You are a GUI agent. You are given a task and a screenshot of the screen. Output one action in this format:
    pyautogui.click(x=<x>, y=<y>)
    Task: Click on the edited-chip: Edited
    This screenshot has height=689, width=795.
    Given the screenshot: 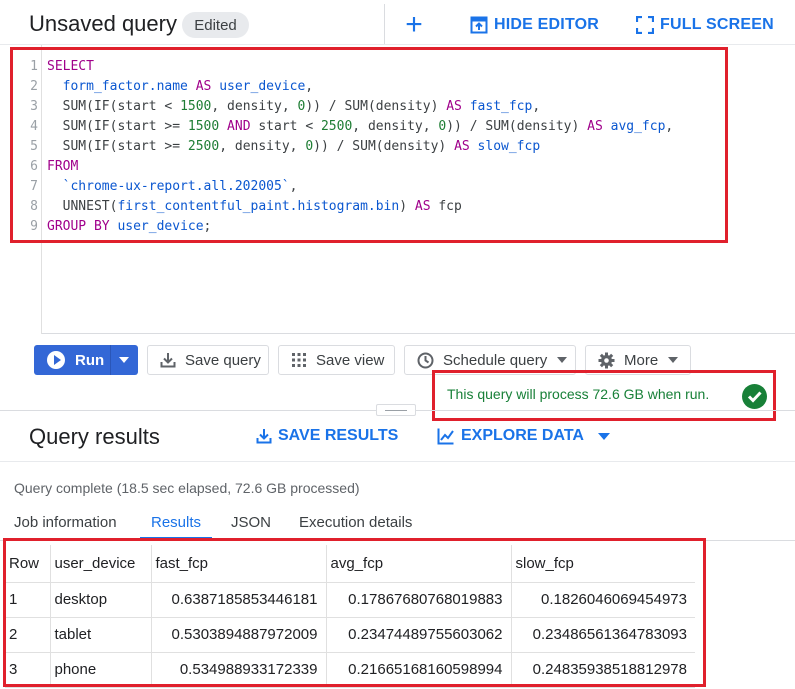 What is the action you would take?
    pyautogui.click(x=215, y=25)
    